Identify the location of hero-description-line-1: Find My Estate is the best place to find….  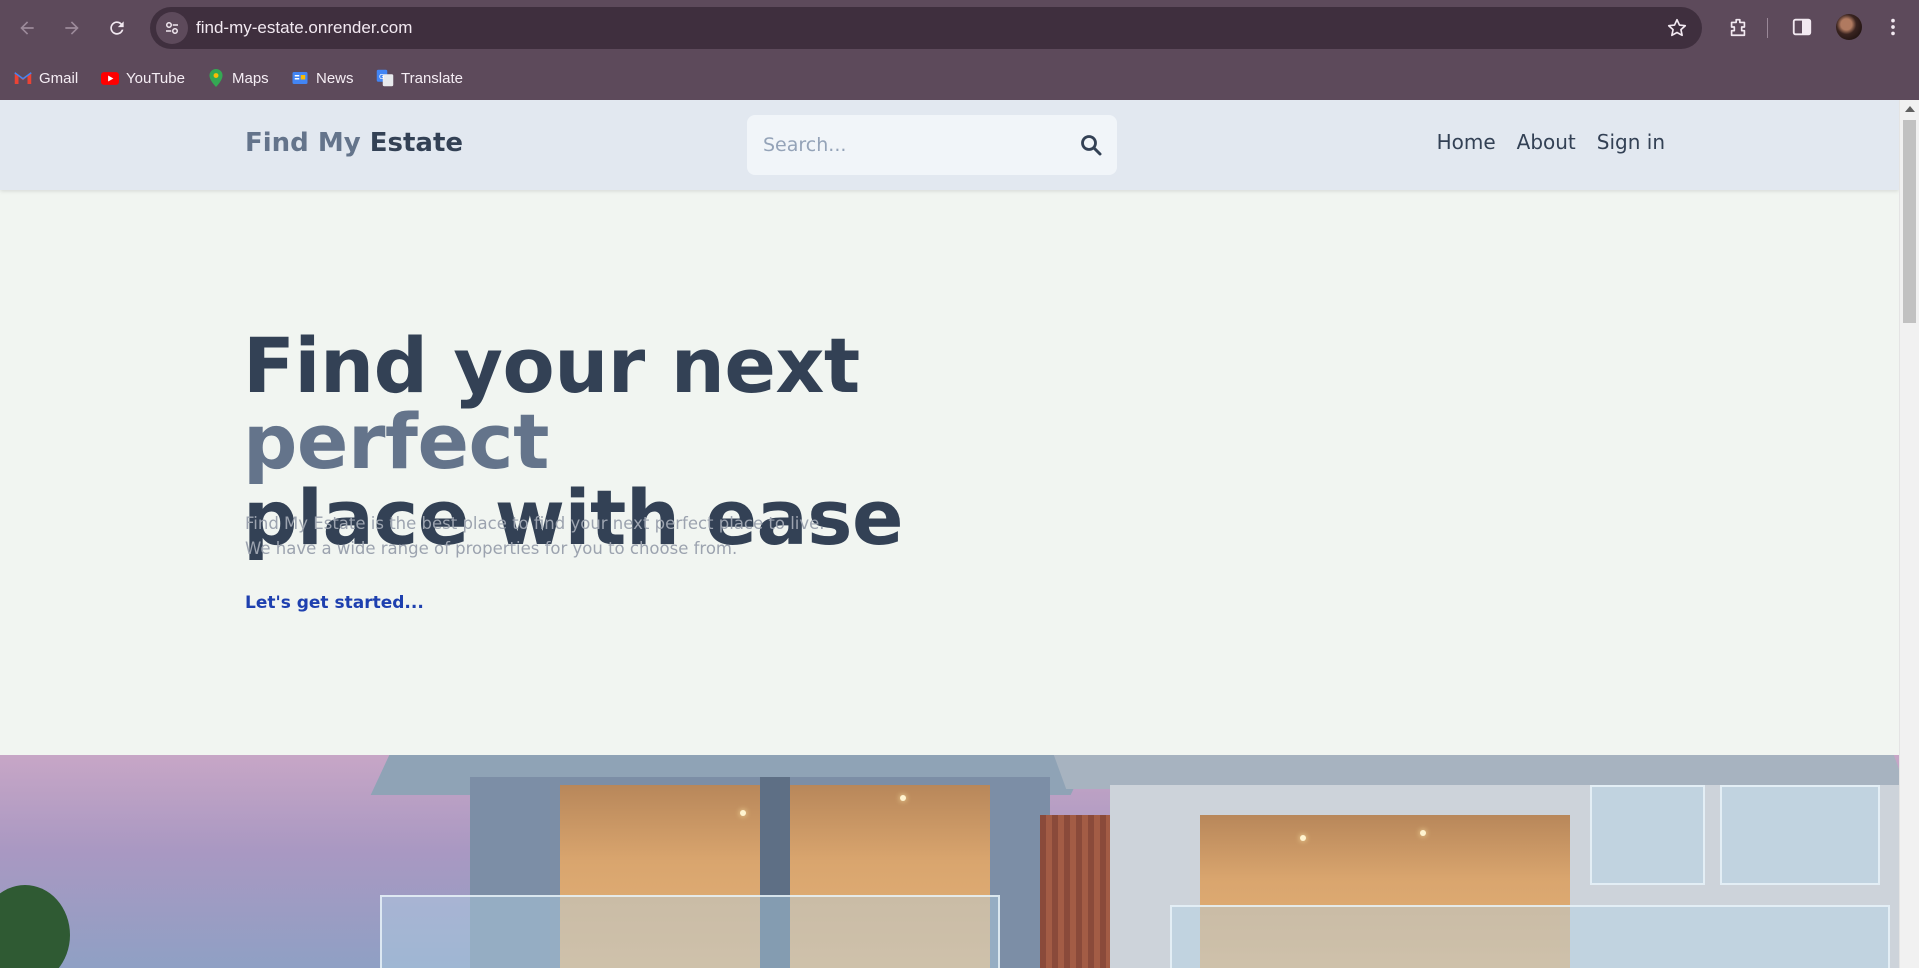
(535, 523).